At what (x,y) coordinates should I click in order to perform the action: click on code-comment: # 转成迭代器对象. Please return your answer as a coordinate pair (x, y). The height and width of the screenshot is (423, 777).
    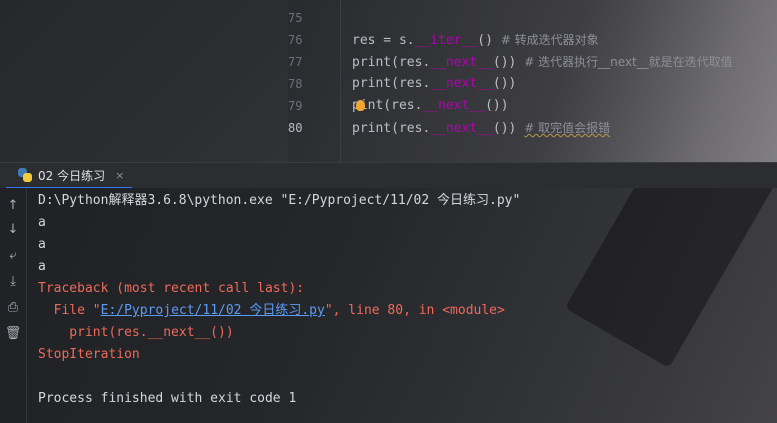
    Looking at the image, I should click on (549, 40).